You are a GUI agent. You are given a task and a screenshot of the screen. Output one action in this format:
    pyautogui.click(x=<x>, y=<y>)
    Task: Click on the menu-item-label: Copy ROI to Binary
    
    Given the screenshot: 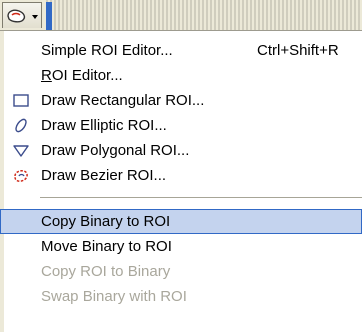 What is the action you would take?
    pyautogui.click(x=106, y=271)
    